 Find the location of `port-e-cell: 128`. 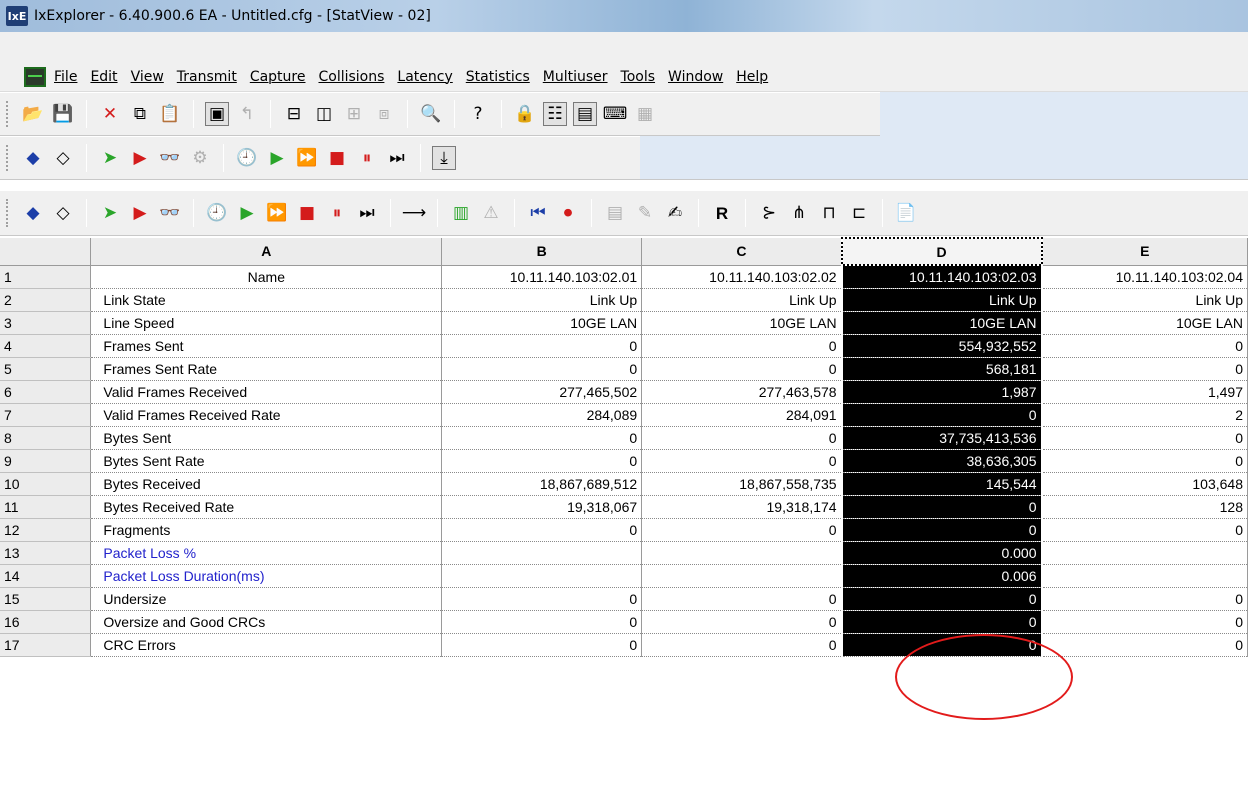

port-e-cell: 128 is located at coordinates (1144, 507).